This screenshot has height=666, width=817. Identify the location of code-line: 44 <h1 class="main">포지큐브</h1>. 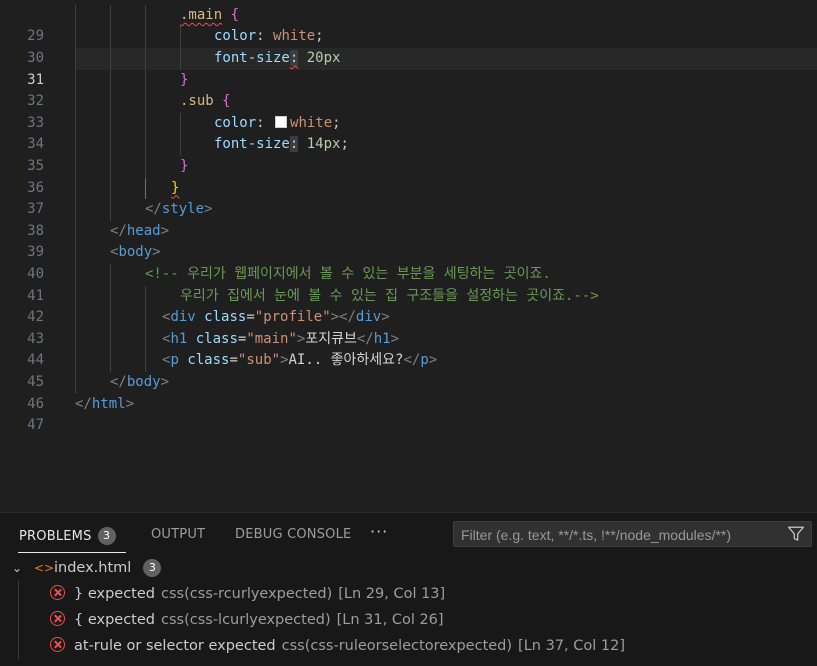
(408, 348).